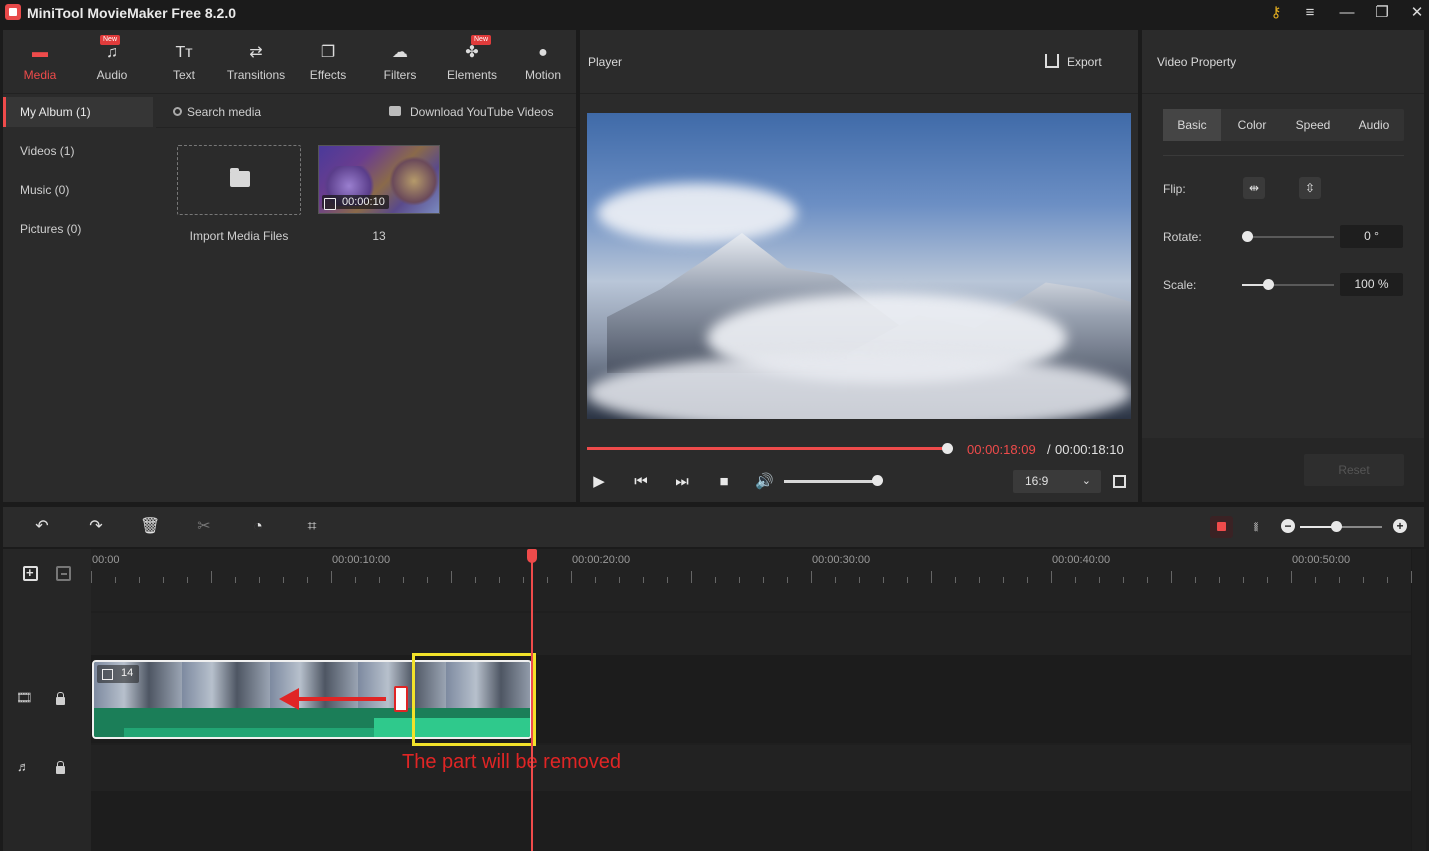  Describe the element at coordinates (1382, 13) in the screenshot. I see `maximize-icon: ❐` at that location.